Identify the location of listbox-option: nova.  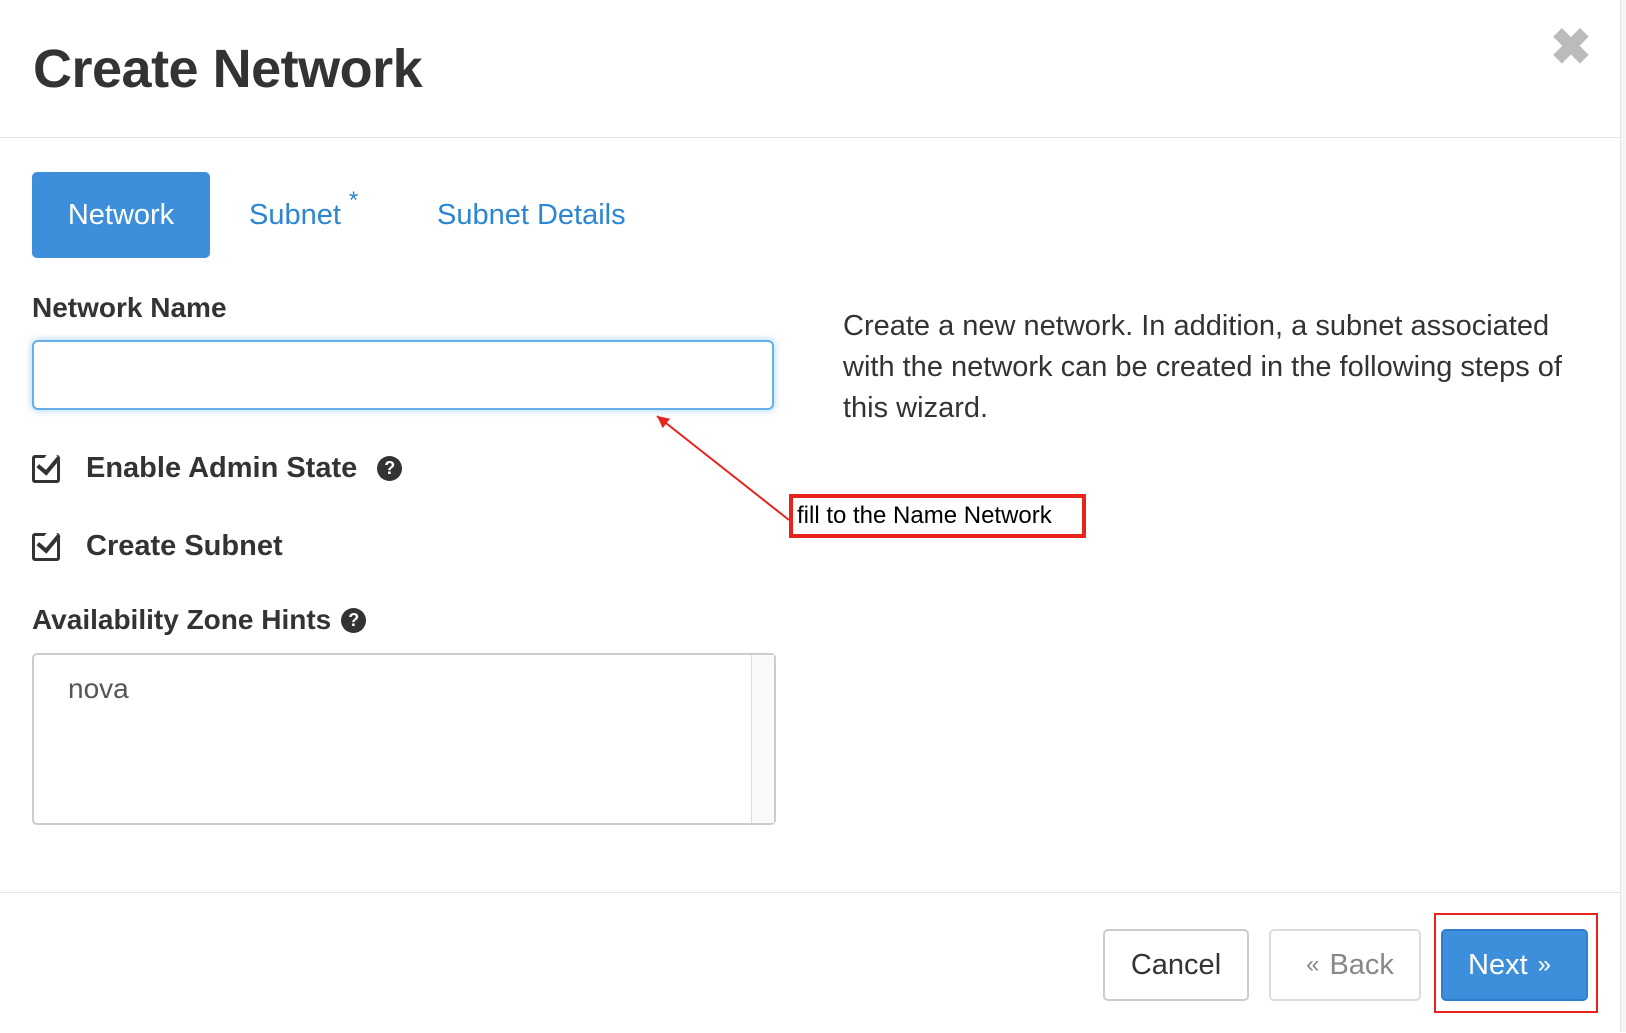
(98, 689).